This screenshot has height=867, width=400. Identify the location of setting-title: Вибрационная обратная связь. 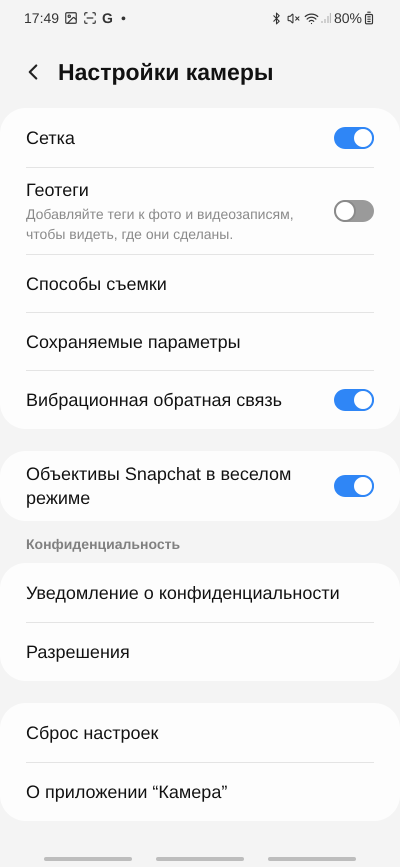
(172, 400).